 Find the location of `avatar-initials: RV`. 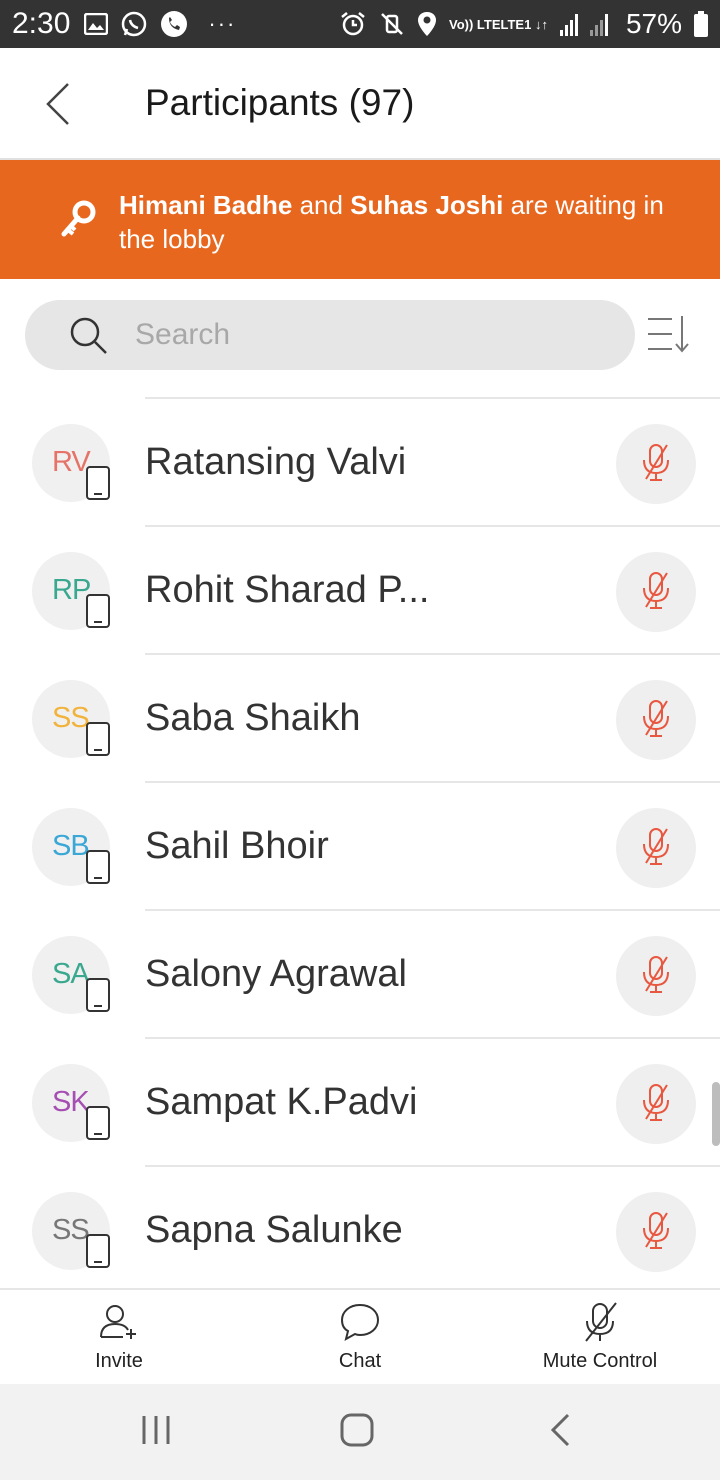

avatar-initials: RV is located at coordinates (71, 462).